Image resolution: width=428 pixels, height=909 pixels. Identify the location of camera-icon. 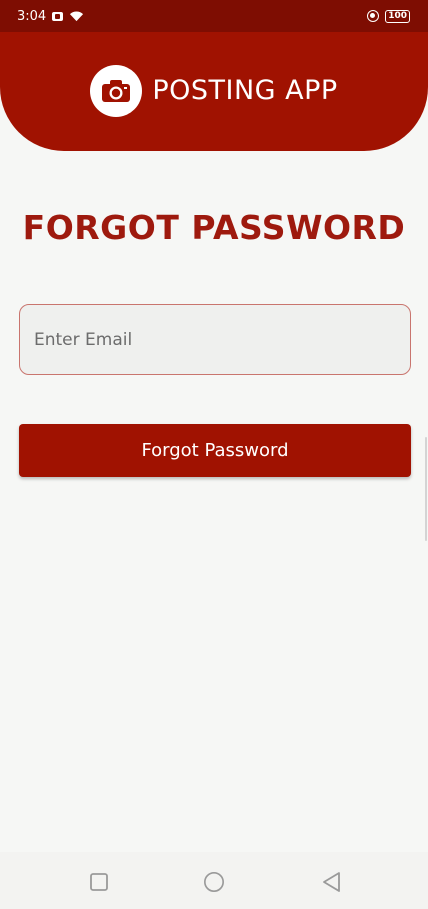
(116, 90).